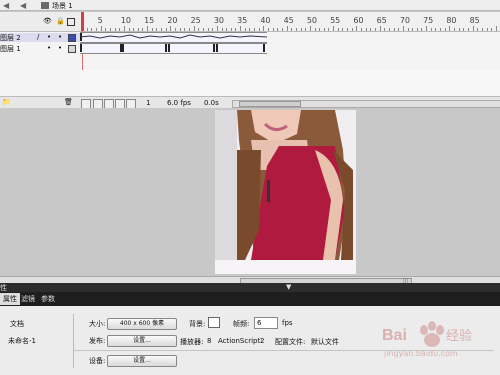  I want to click on properties-title-bar: 性 ▼, so click(250, 287).